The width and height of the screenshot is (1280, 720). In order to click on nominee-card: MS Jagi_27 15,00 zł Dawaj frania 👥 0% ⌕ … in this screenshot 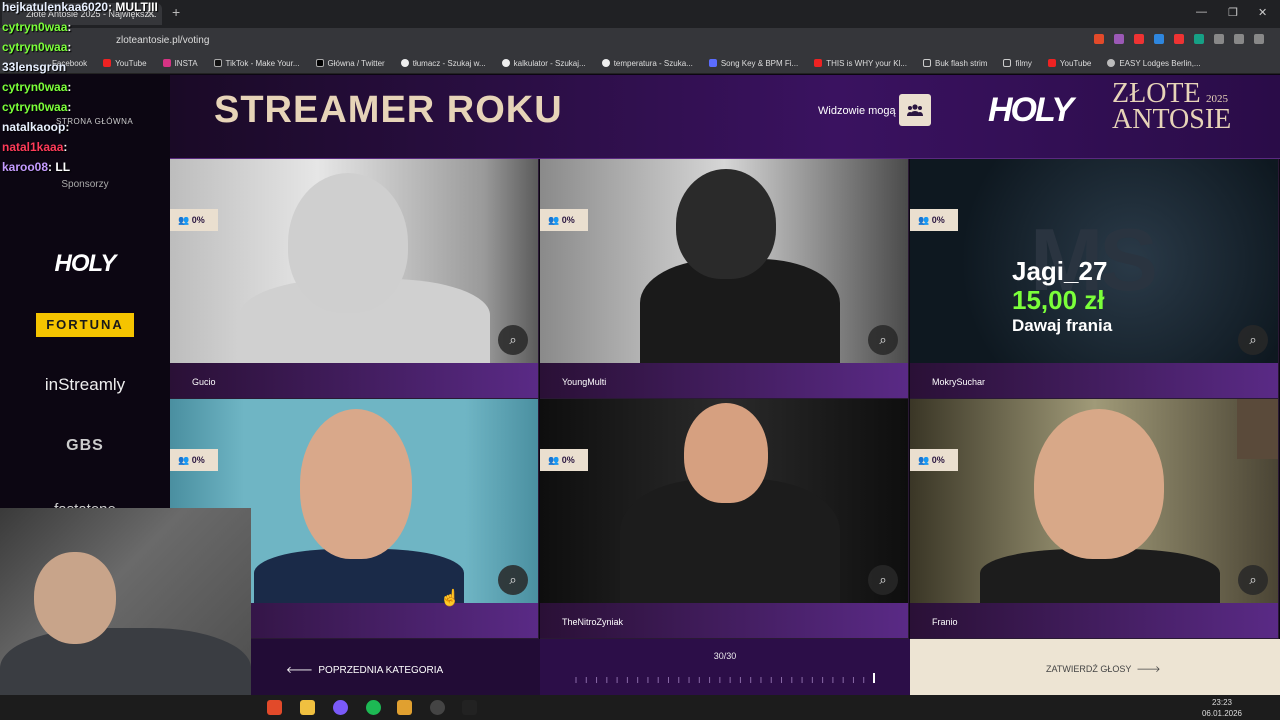, I will do `click(1094, 279)`.